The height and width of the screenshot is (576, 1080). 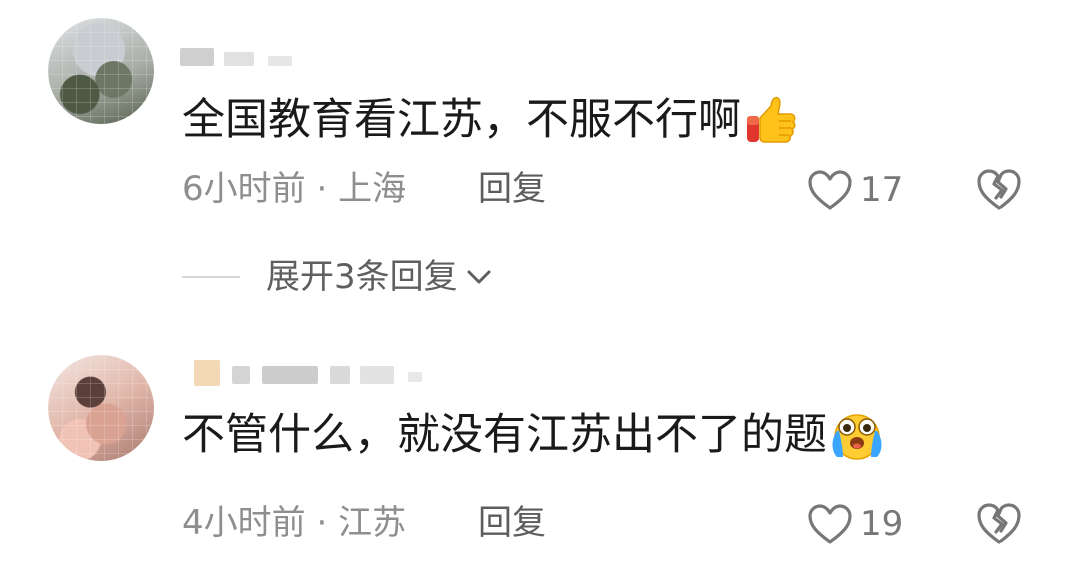 What do you see at coordinates (372, 523) in the screenshot?
I see `comment-location: 江苏` at bounding box center [372, 523].